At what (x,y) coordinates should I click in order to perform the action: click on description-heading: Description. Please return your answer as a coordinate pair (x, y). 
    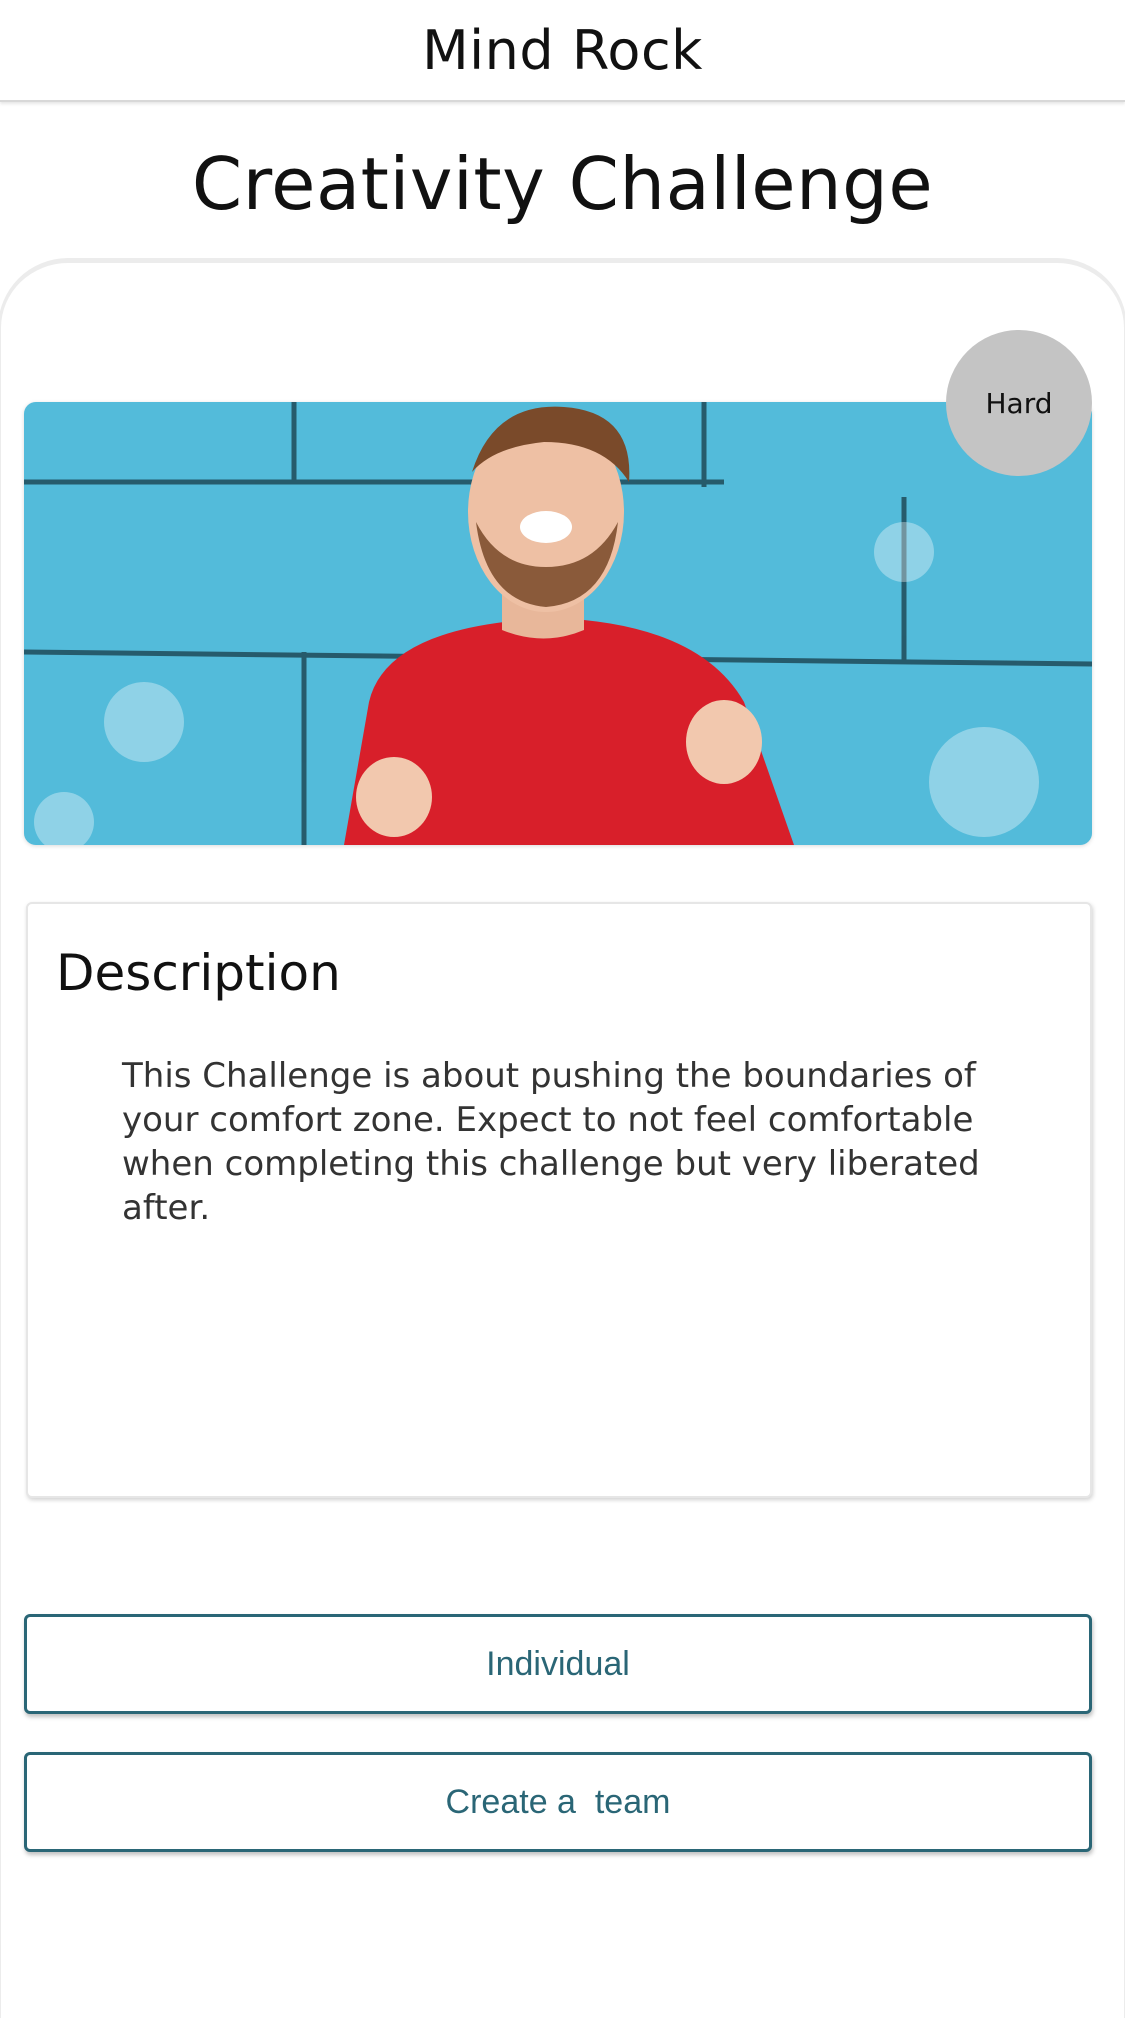
    Looking at the image, I should click on (198, 973).